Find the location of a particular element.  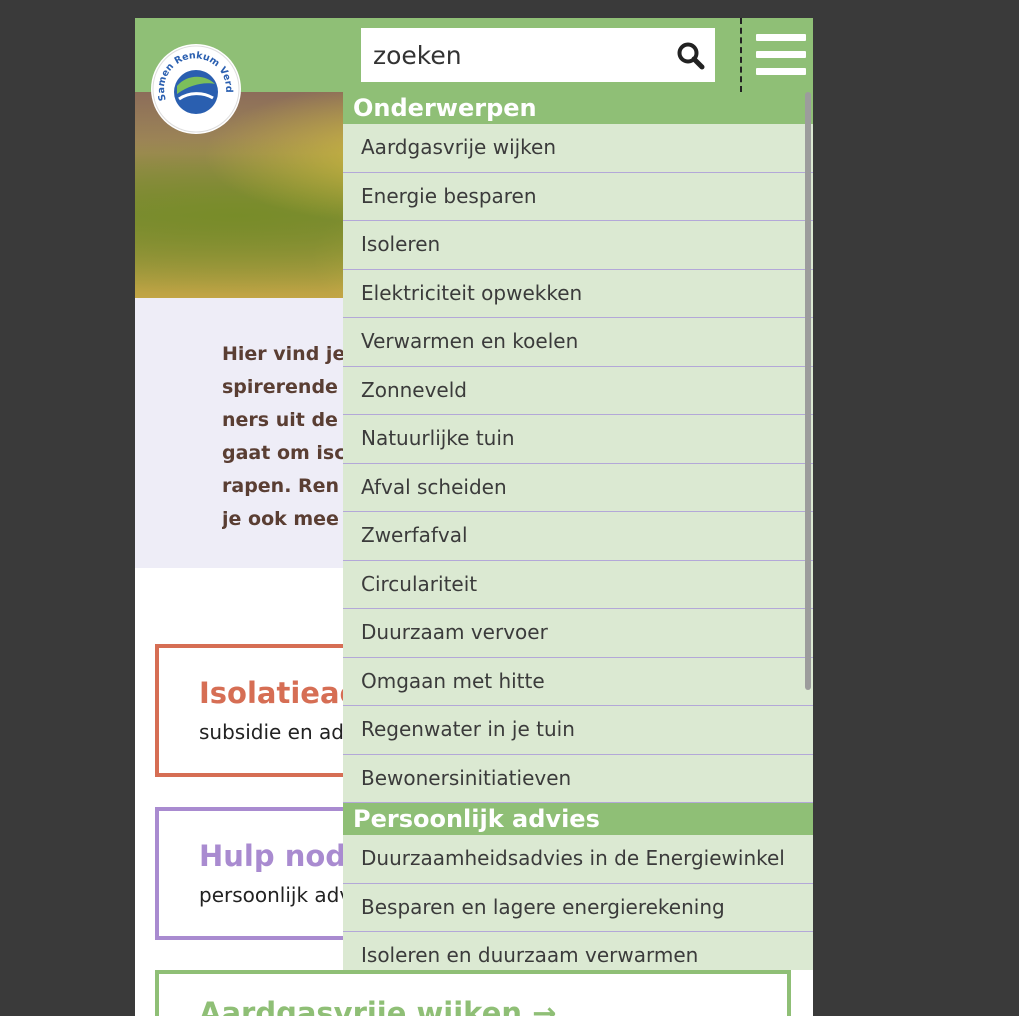

search-box is located at coordinates (538, 55).